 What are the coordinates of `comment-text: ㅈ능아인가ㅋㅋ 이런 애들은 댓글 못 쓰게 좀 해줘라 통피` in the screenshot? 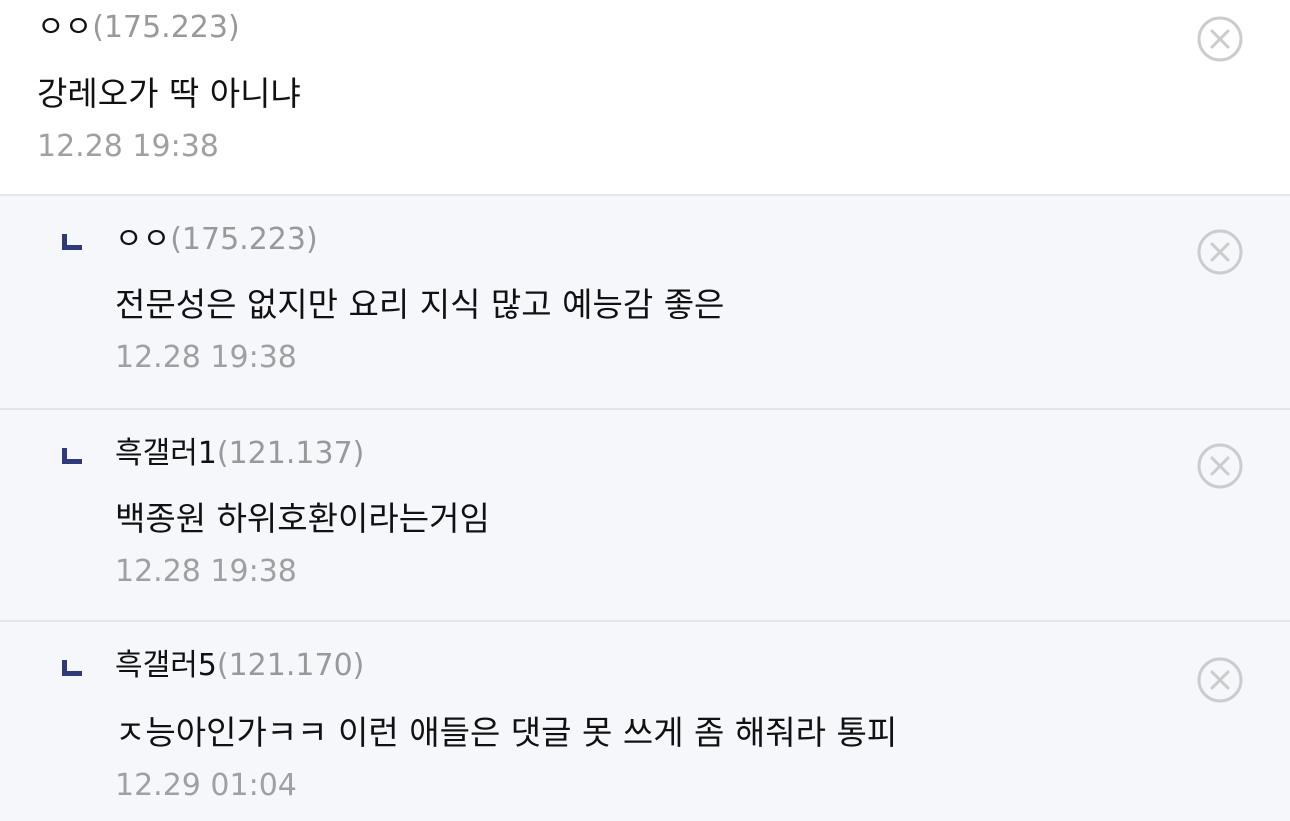 It's located at (506, 732).